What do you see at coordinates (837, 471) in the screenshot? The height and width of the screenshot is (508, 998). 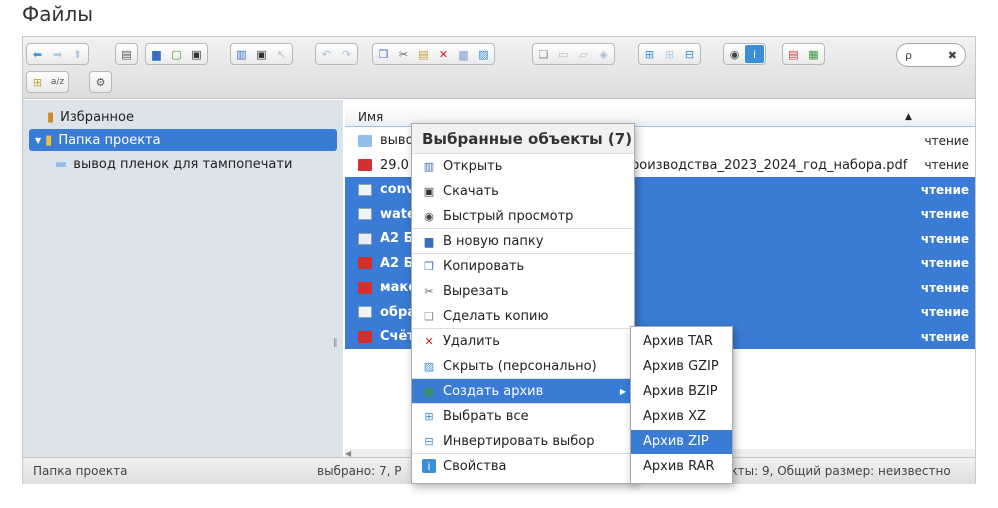 I see `status-total: екты: 9, Общий размер: неизвестно` at bounding box center [837, 471].